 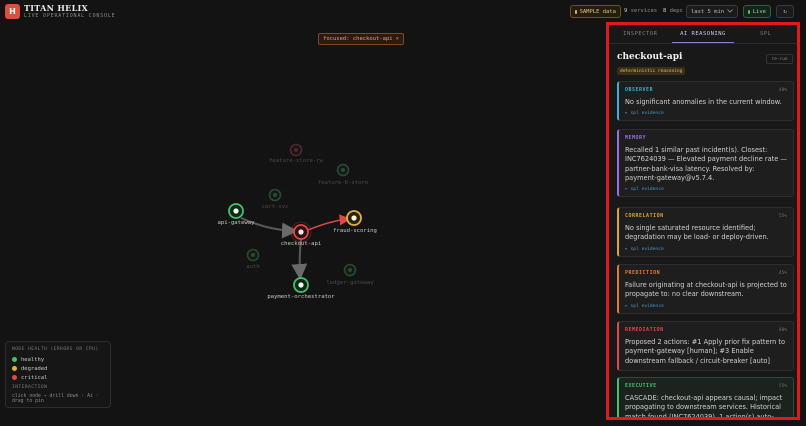 I want to click on sample-data-label: SAMPLE data, so click(x=597, y=11).